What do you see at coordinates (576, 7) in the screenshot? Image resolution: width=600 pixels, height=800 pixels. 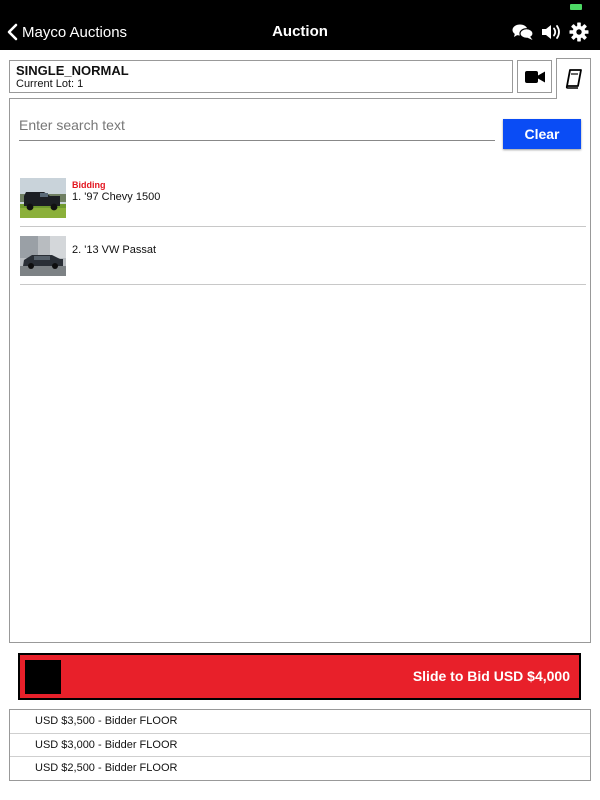 I see `battery-icon` at bounding box center [576, 7].